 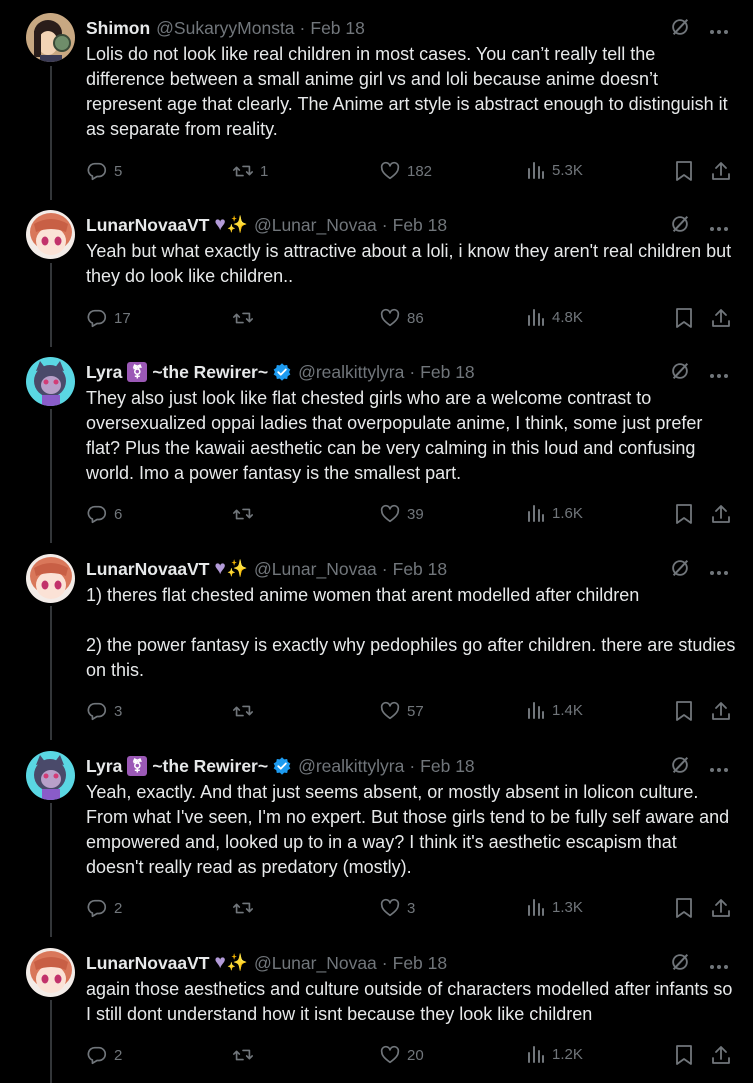 What do you see at coordinates (250, 171) in the screenshot?
I see `retweet-button: 1` at bounding box center [250, 171].